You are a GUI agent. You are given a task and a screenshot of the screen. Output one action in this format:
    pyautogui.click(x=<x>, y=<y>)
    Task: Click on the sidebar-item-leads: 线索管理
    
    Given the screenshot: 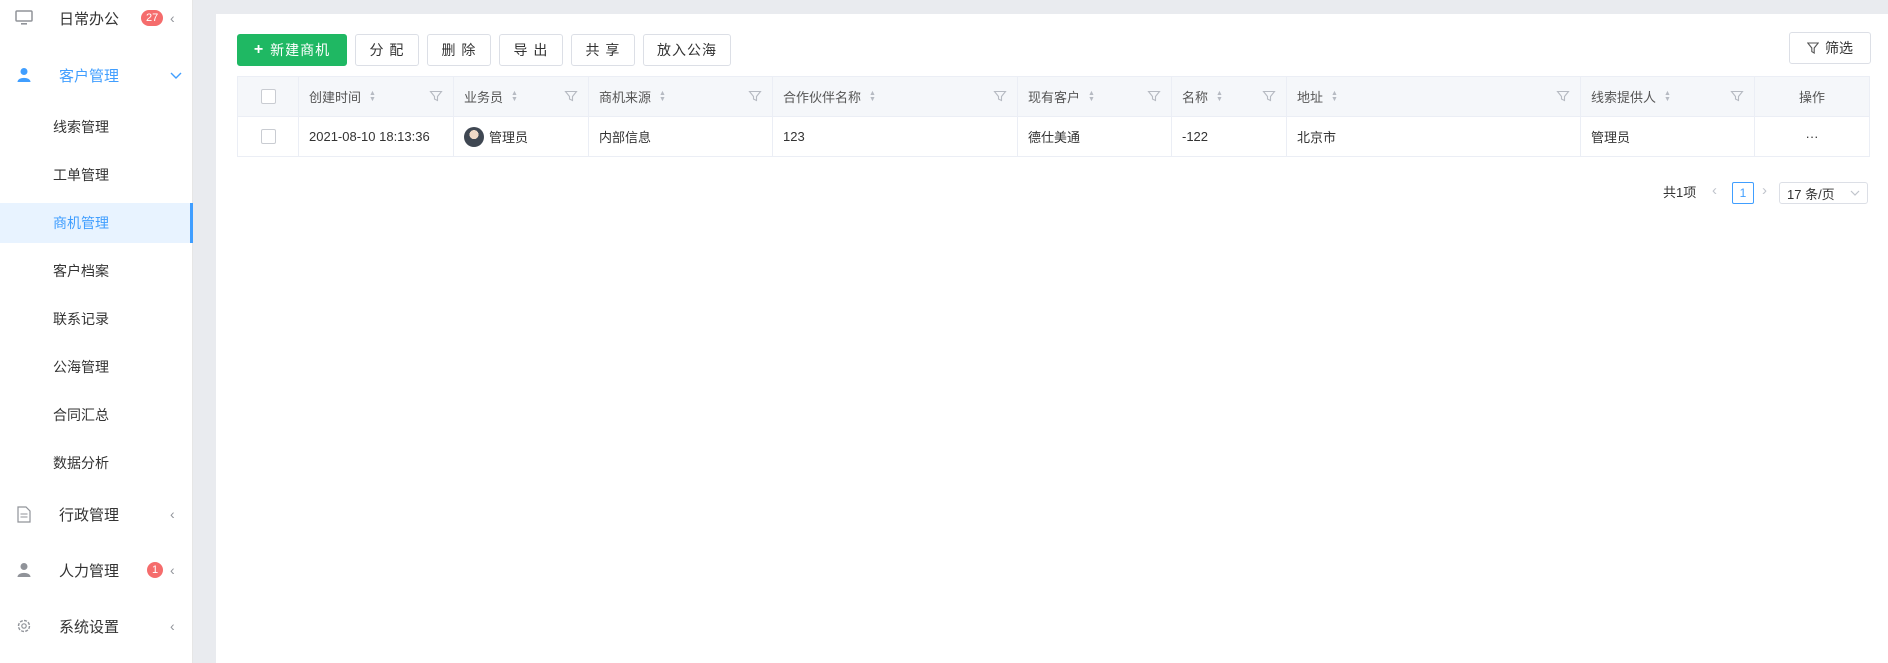 What is the action you would take?
    pyautogui.click(x=96, y=127)
    